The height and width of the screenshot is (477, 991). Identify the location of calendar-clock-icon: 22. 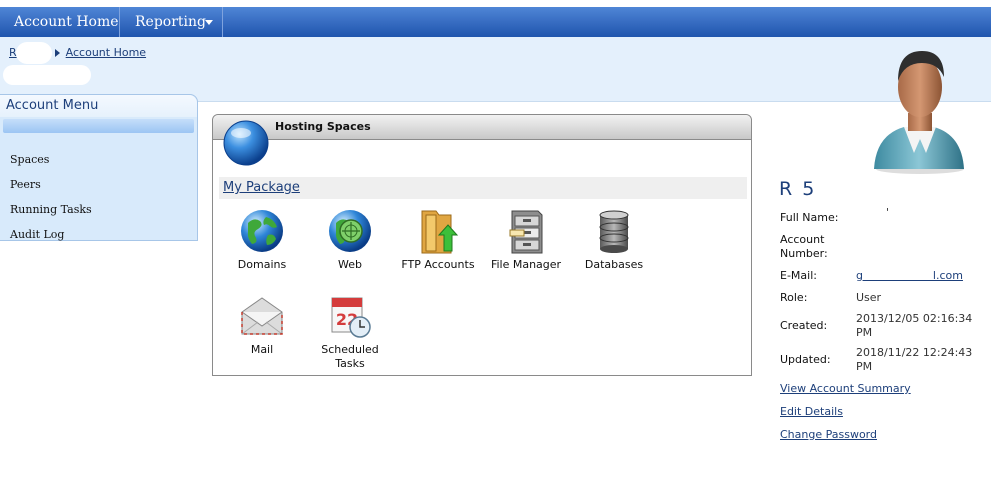
(351, 317).